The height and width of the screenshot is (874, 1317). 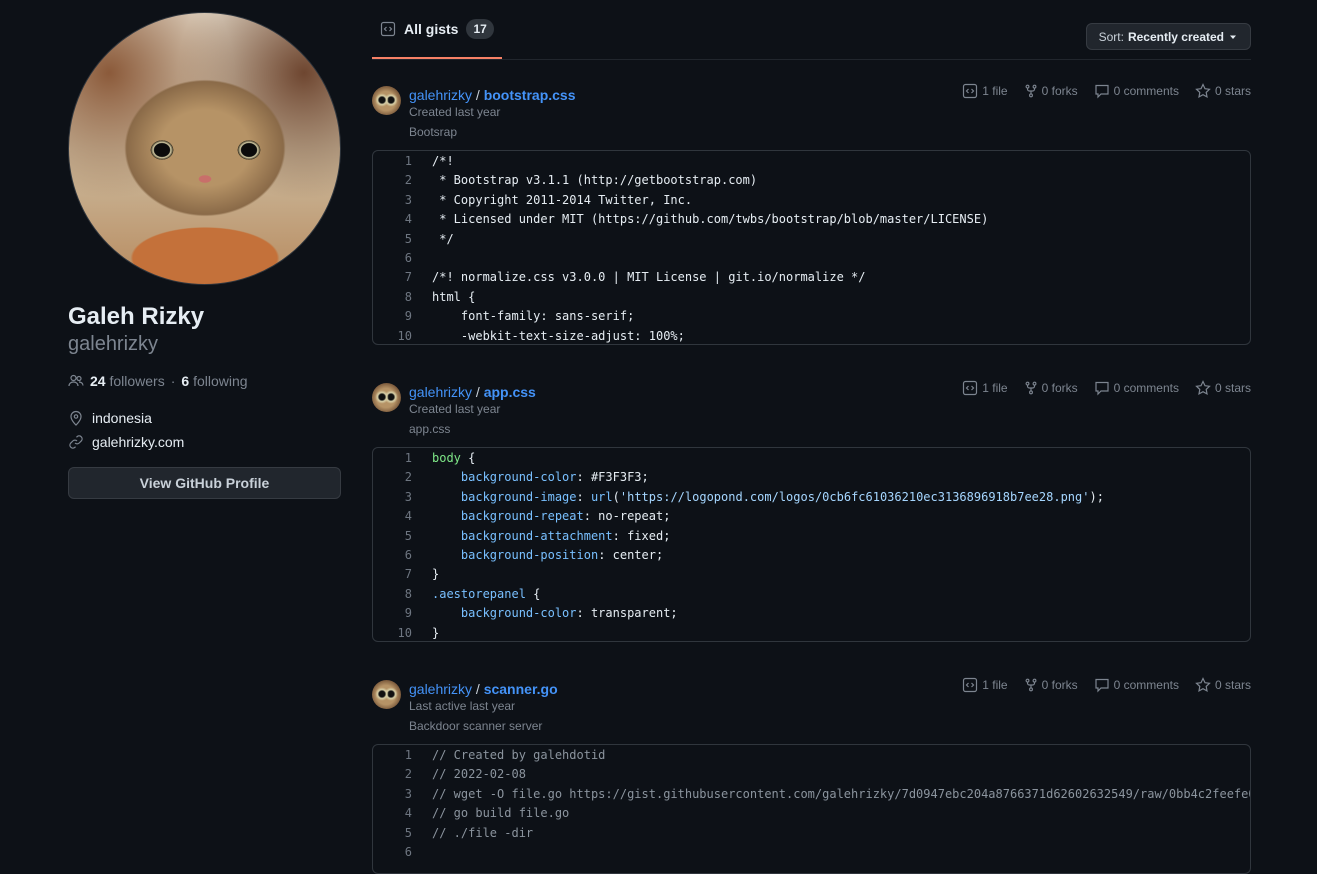 I want to click on line-code: background-attachment: fixed;, so click(x=565, y=535).